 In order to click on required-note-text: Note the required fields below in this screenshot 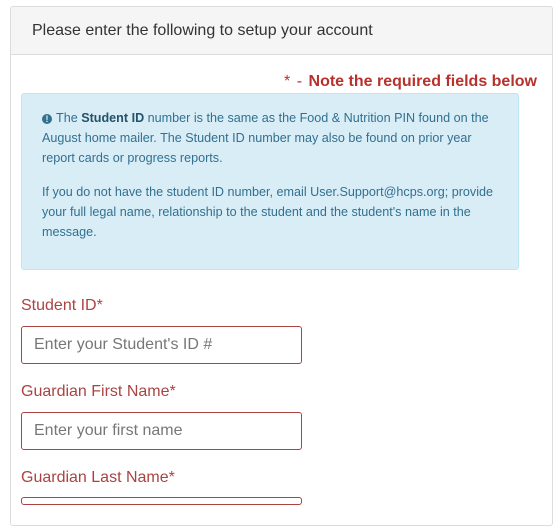, I will do `click(422, 81)`.